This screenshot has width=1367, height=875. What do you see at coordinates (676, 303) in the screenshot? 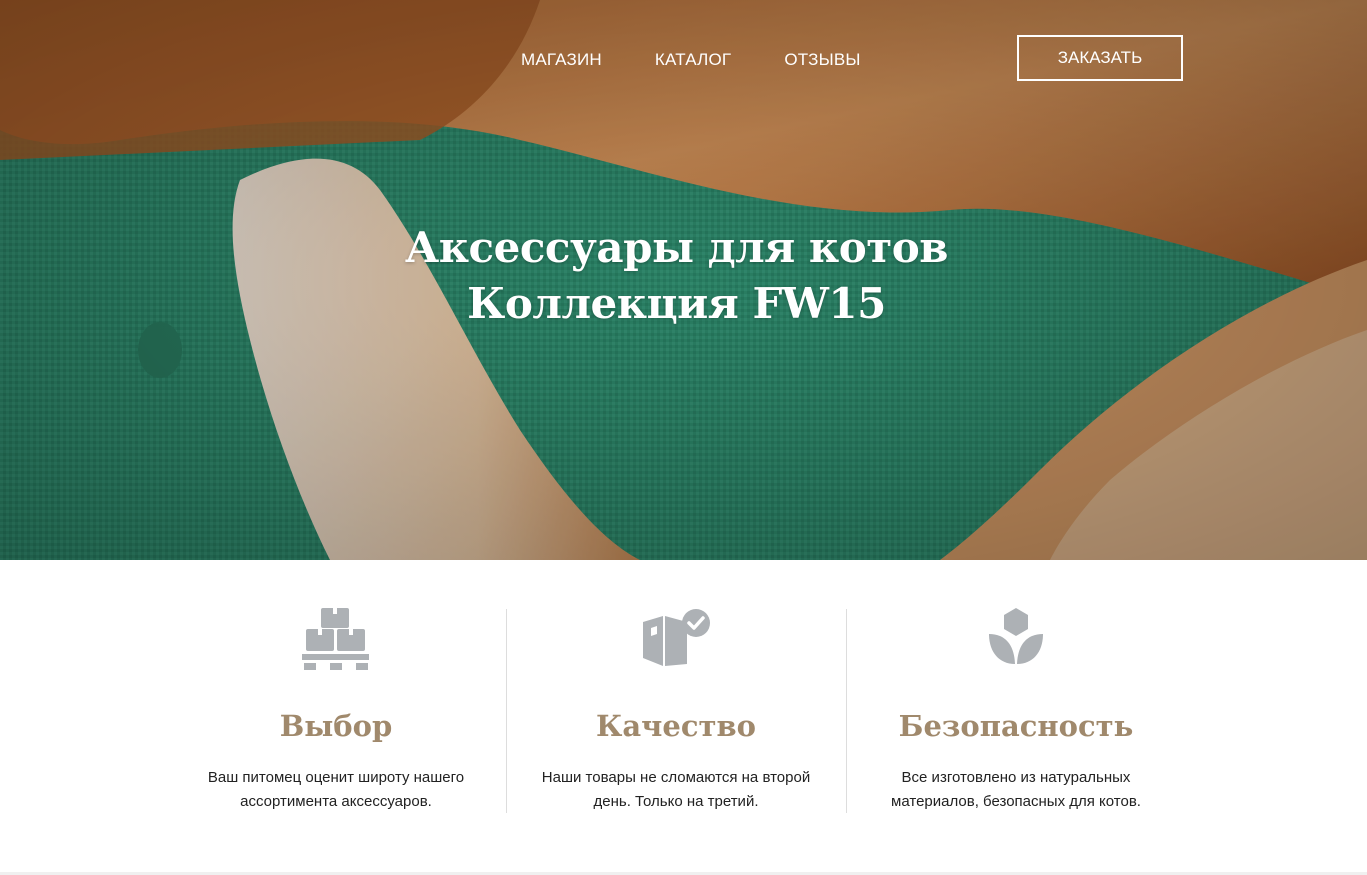
I see `hero-title-line2: Коллекция FW15` at bounding box center [676, 303].